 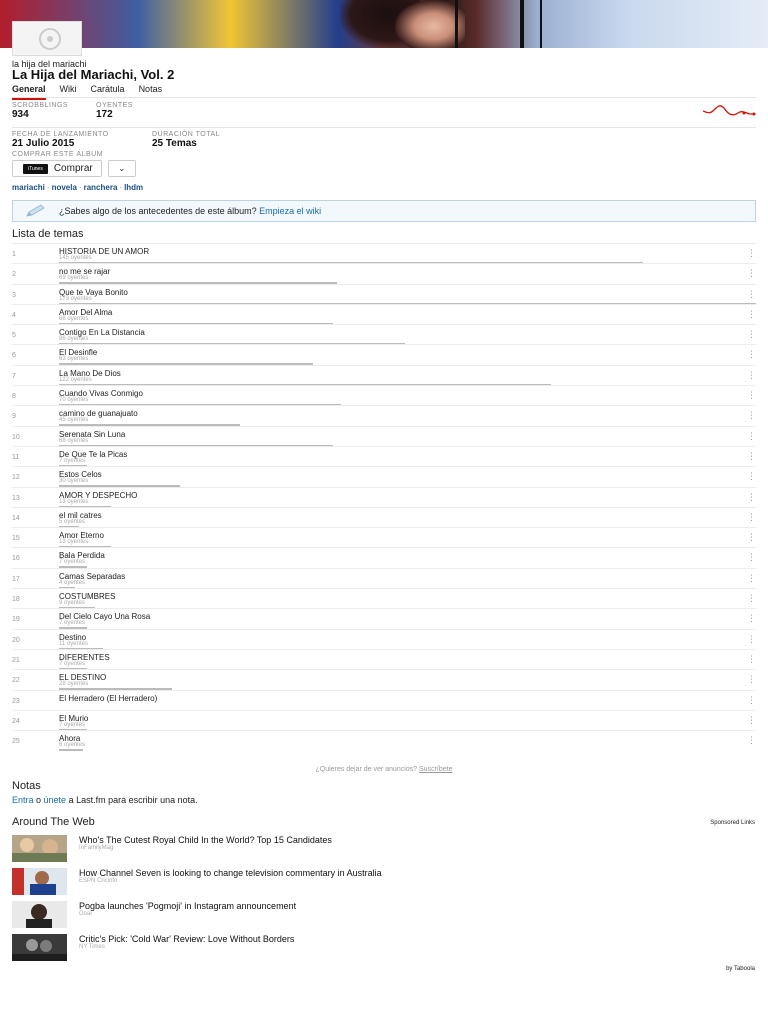 I want to click on track-title-link: El Herradero (El Herradero), so click(x=108, y=698).